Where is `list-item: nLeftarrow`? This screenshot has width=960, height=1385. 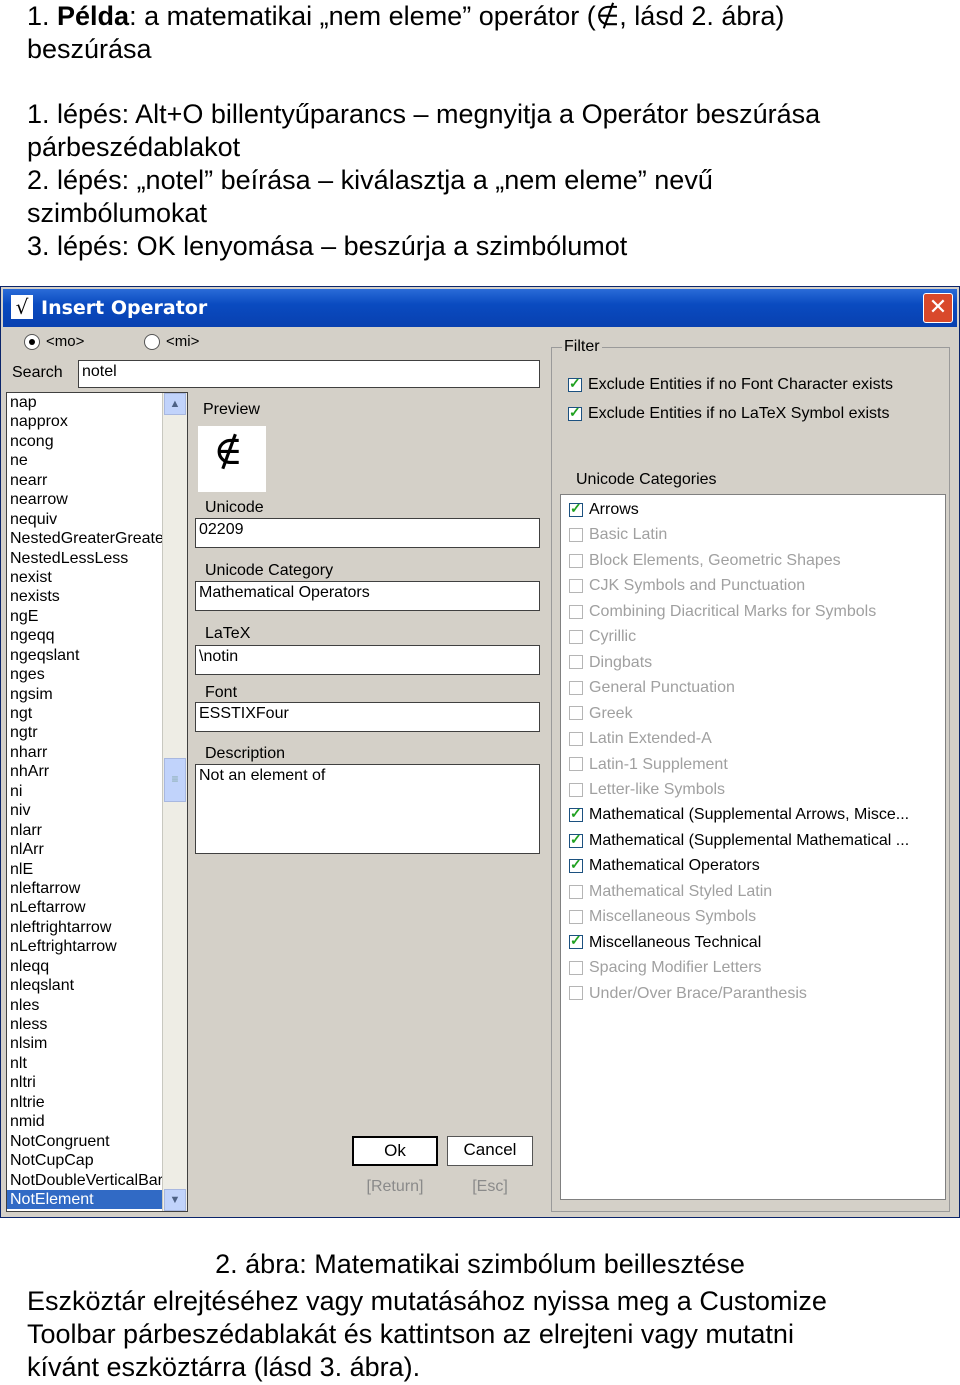 list-item: nLeftarrow is located at coordinates (85, 907).